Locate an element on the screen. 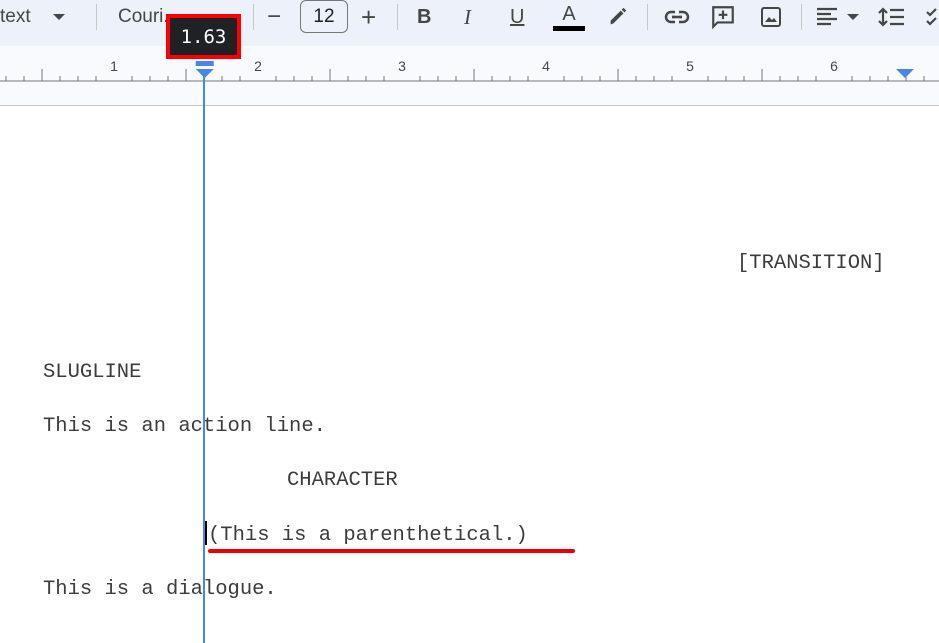 This screenshot has width=939, height=643. increase-font-size-button: + is located at coordinates (368, 17).